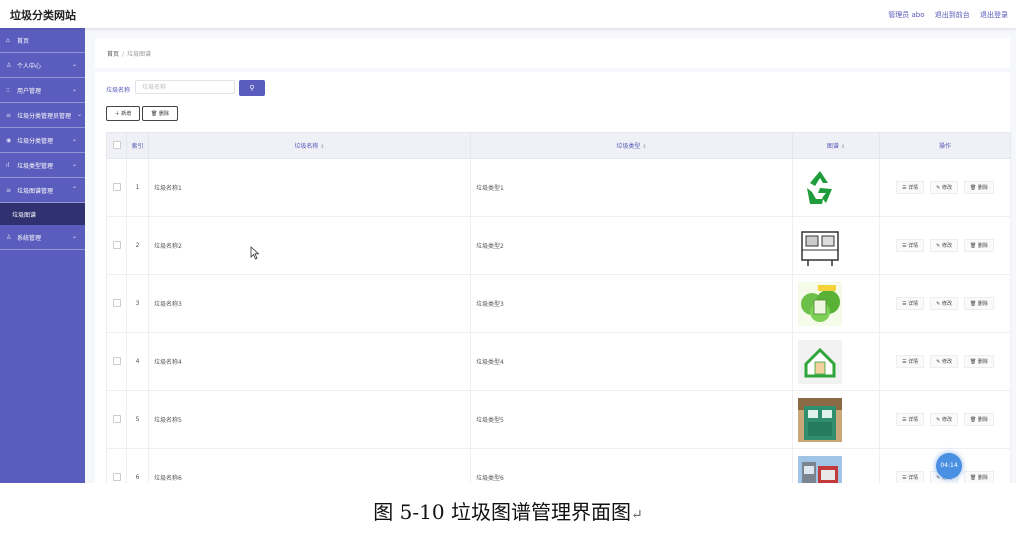 The image size is (1016, 536). What do you see at coordinates (42, 40) in the screenshot?
I see `sidebar-item-home: ⌂ 首页` at bounding box center [42, 40].